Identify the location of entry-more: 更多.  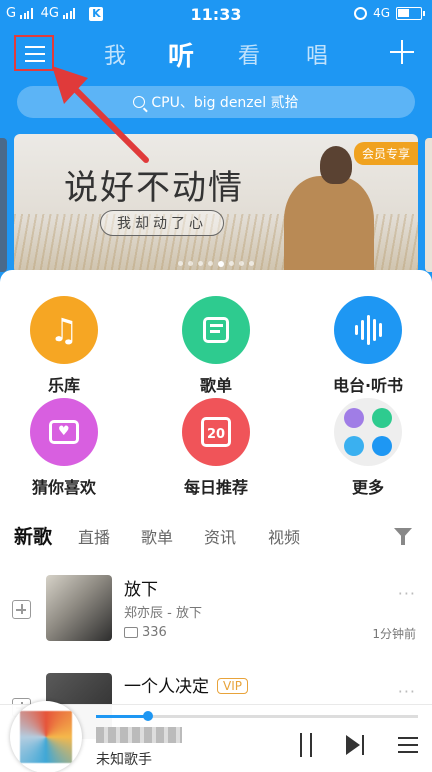
(368, 448).